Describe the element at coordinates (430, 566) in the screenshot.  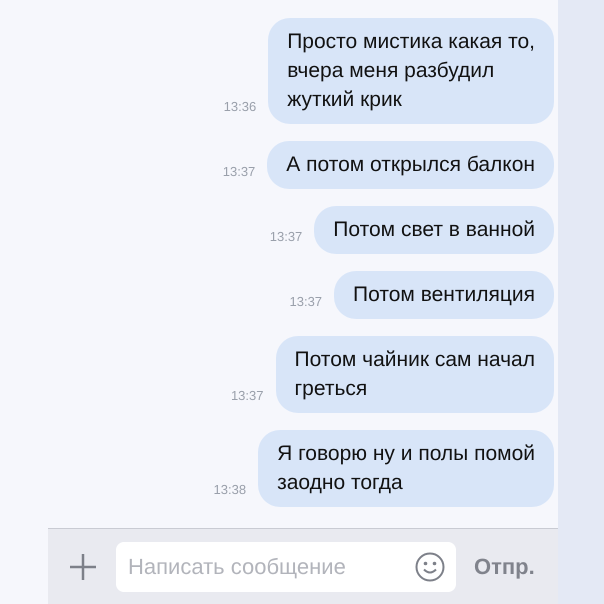
I see `smiley-icon` at that location.